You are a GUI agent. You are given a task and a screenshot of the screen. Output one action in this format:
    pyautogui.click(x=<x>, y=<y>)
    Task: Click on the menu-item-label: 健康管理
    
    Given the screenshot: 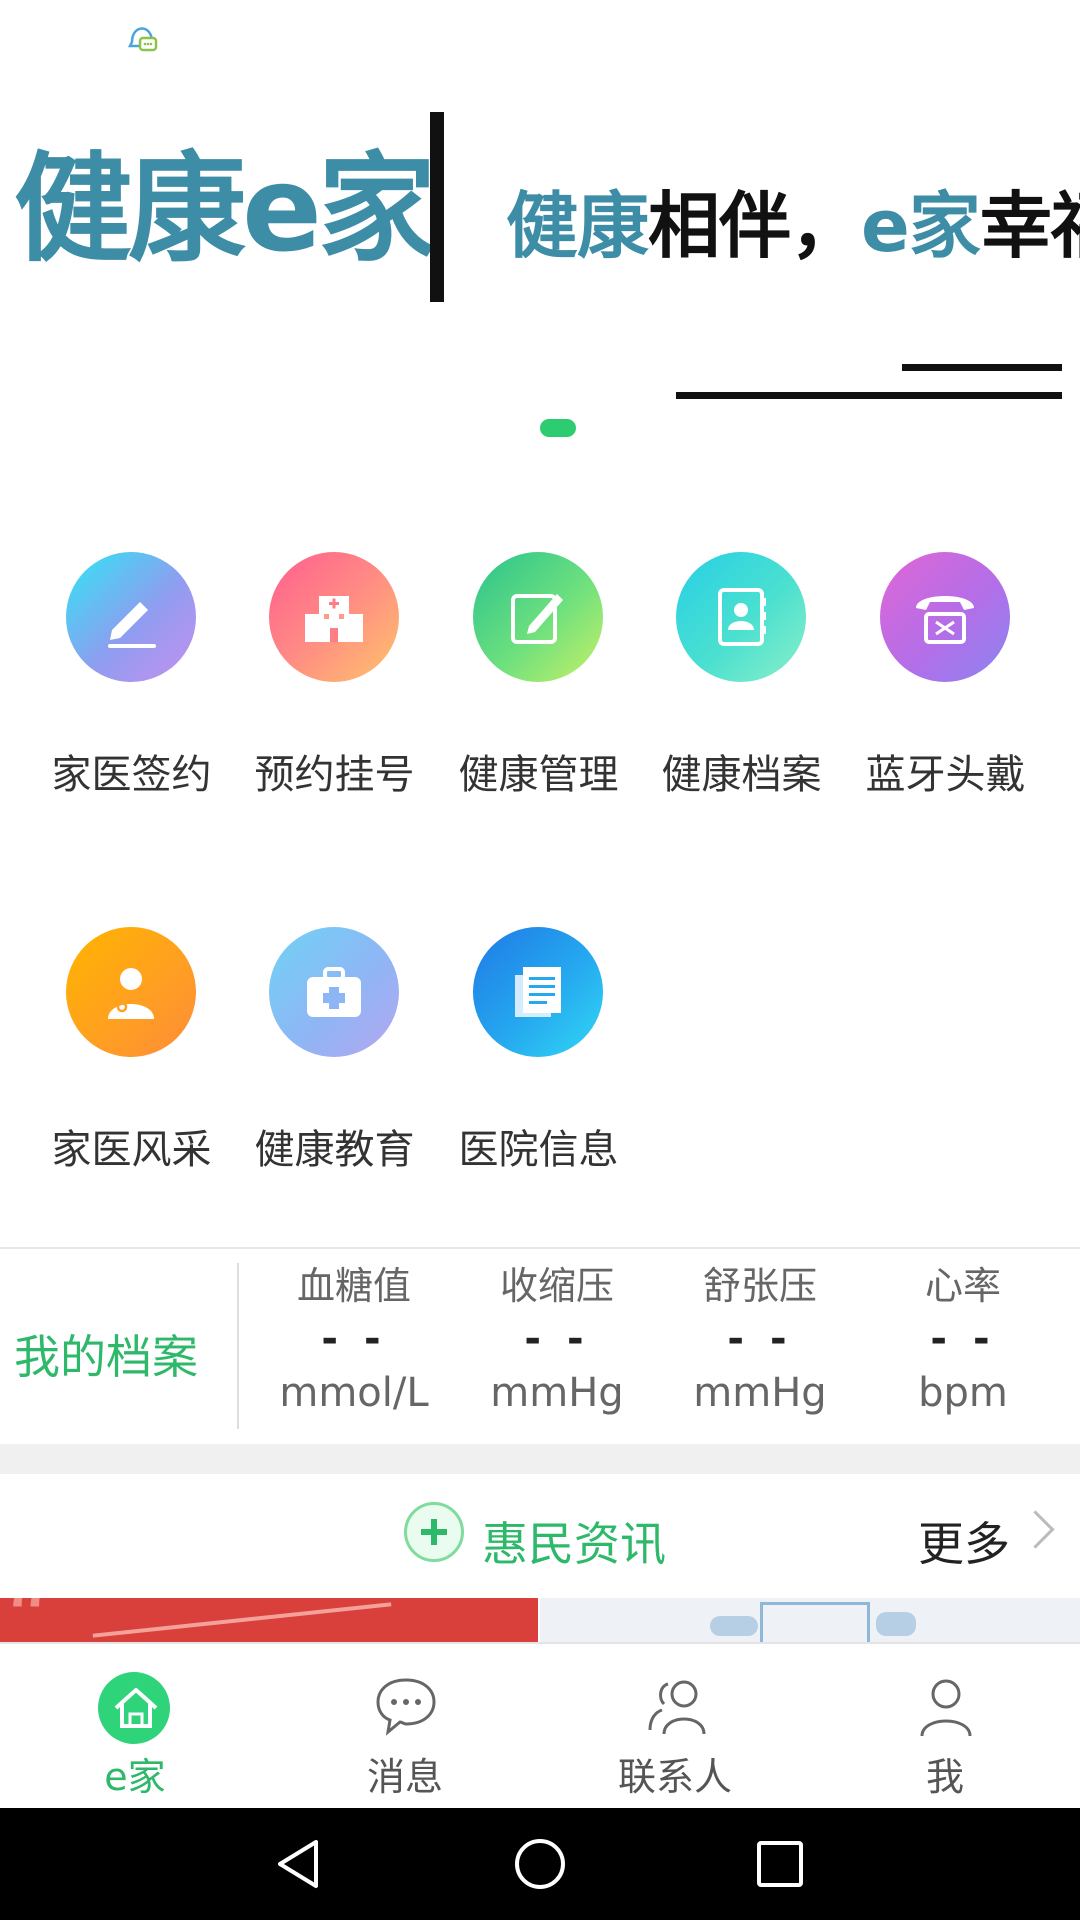 What is the action you would take?
    pyautogui.click(x=538, y=775)
    